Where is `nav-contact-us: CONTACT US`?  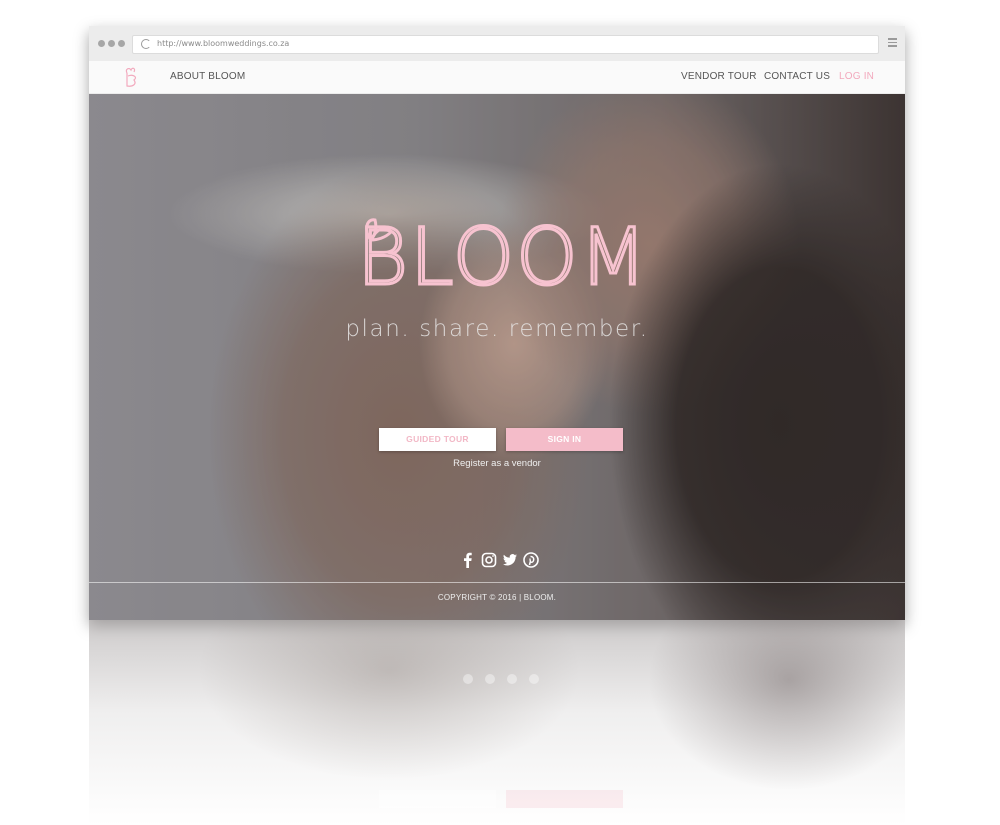 nav-contact-us: CONTACT US is located at coordinates (797, 76).